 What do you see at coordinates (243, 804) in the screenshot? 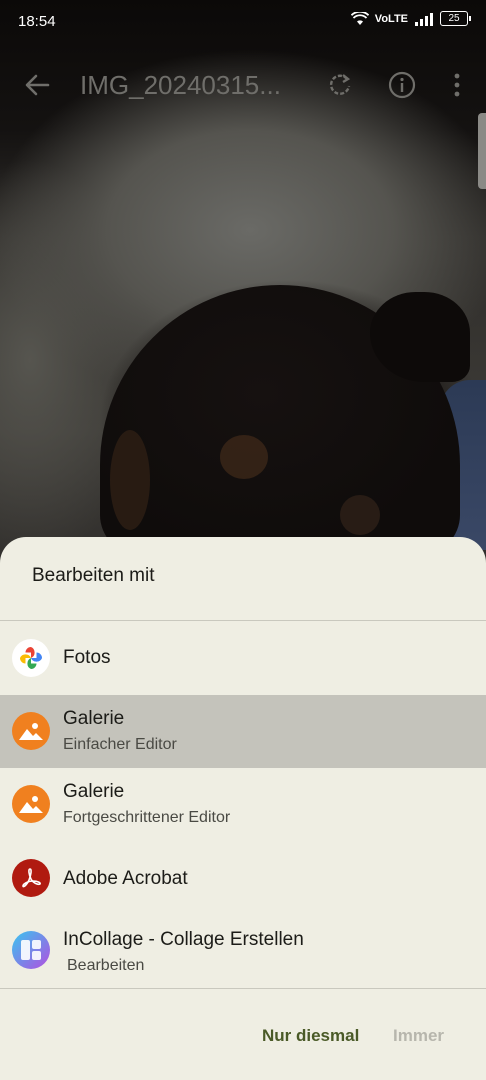
I see `app-option-galerie-advanced: Galerie Fortgeschrittener Editor` at bounding box center [243, 804].